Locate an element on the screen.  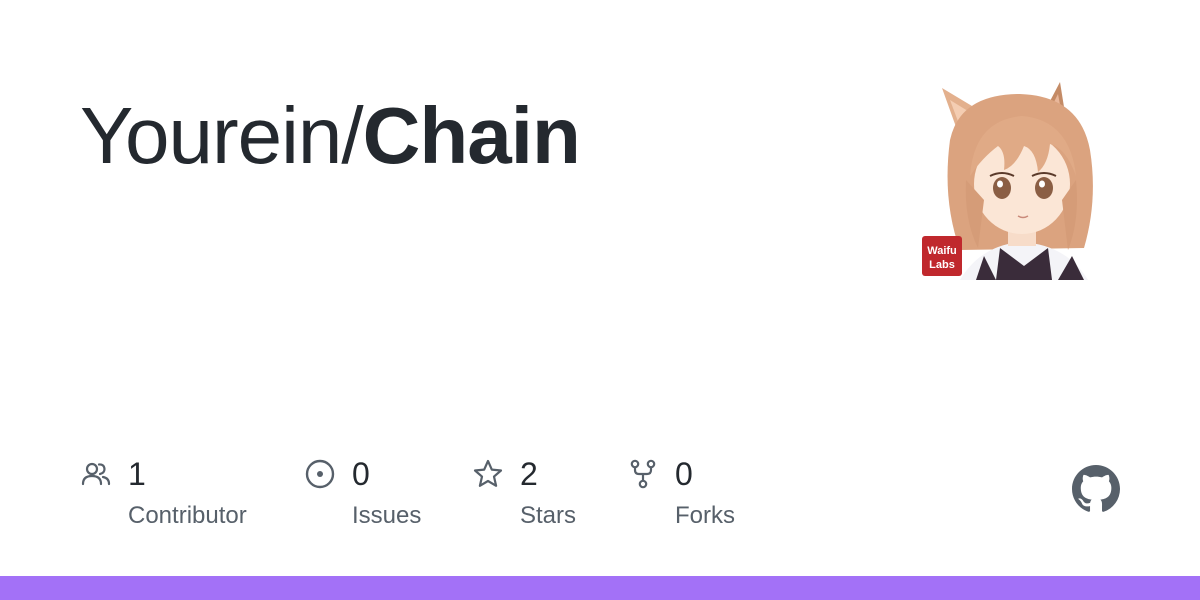
issue-opened-icon is located at coordinates (320, 474).